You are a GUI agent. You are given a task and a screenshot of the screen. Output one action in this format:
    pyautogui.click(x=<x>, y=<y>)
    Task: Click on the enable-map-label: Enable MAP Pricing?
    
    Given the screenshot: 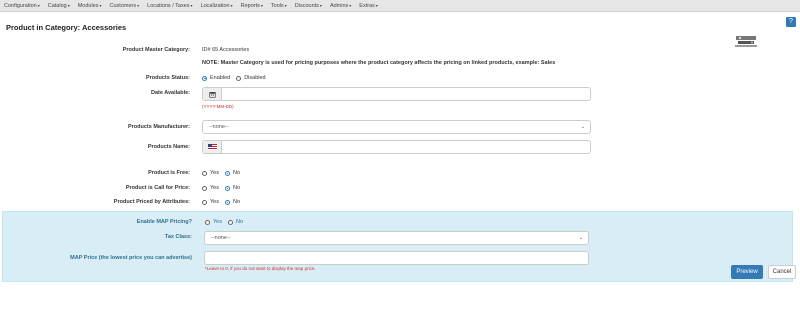 What is the action you would take?
    pyautogui.click(x=164, y=222)
    